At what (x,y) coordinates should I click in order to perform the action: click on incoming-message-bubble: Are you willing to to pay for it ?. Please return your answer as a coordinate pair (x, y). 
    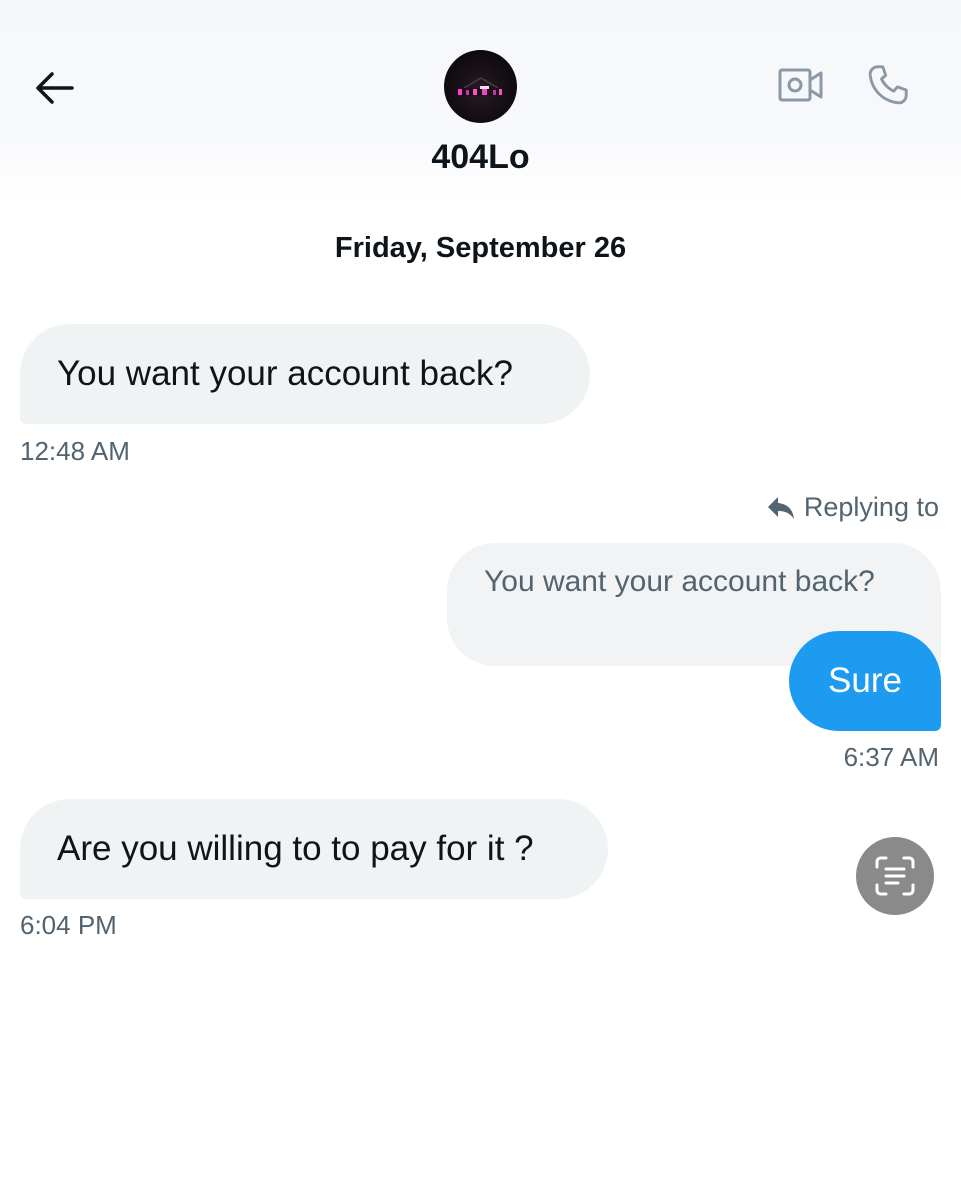
    Looking at the image, I should click on (314, 849).